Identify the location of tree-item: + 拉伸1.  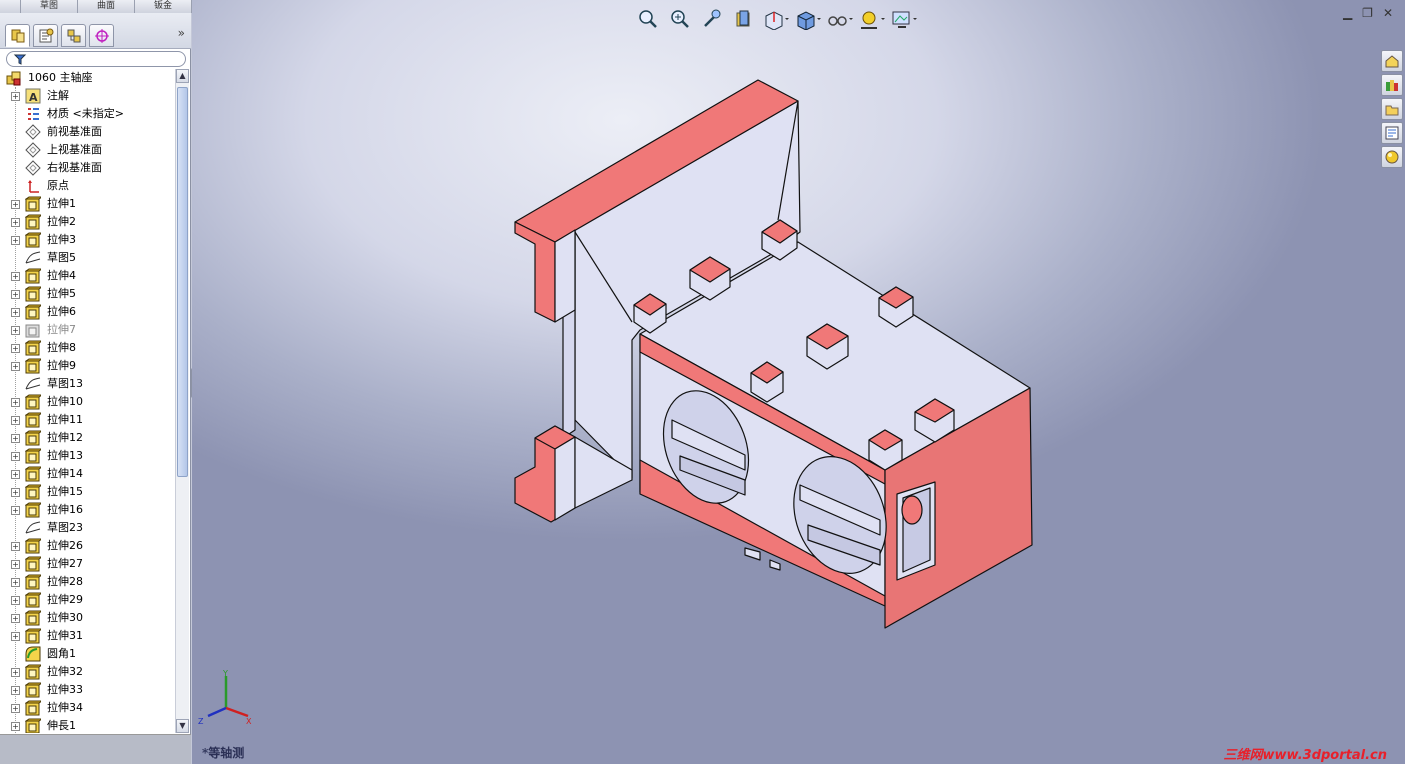
(87, 204).